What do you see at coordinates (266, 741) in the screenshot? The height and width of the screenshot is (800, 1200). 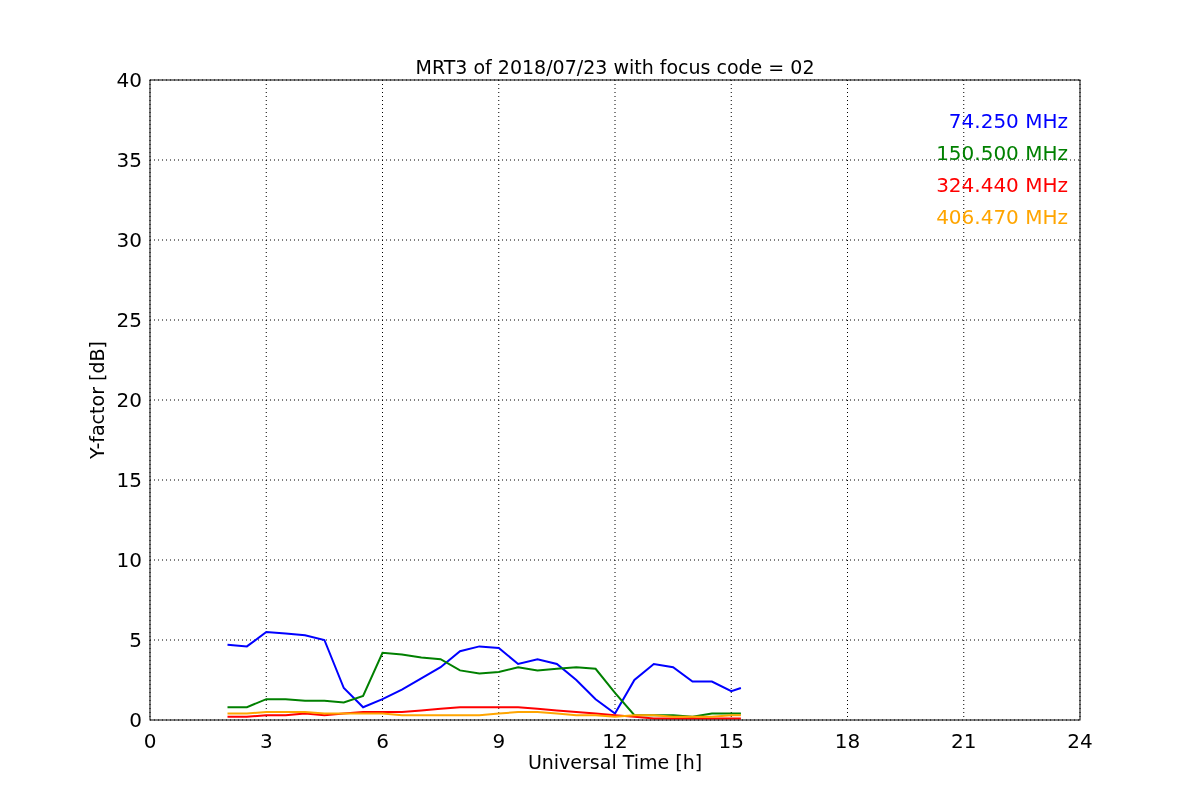 I see `tick-label: 3` at bounding box center [266, 741].